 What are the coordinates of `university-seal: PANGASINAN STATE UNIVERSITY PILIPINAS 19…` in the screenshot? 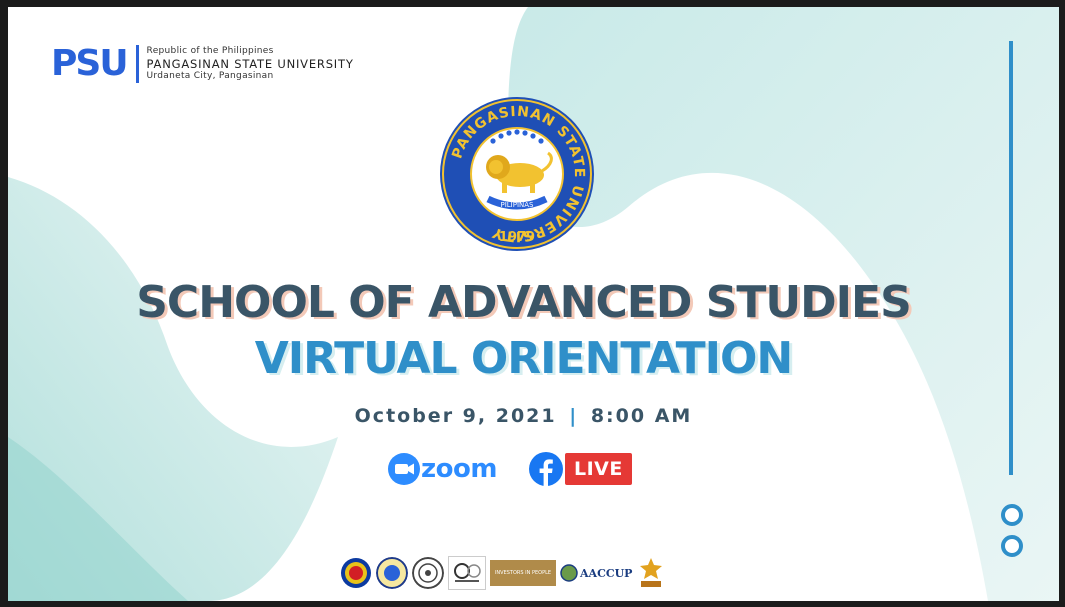 It's located at (517, 174).